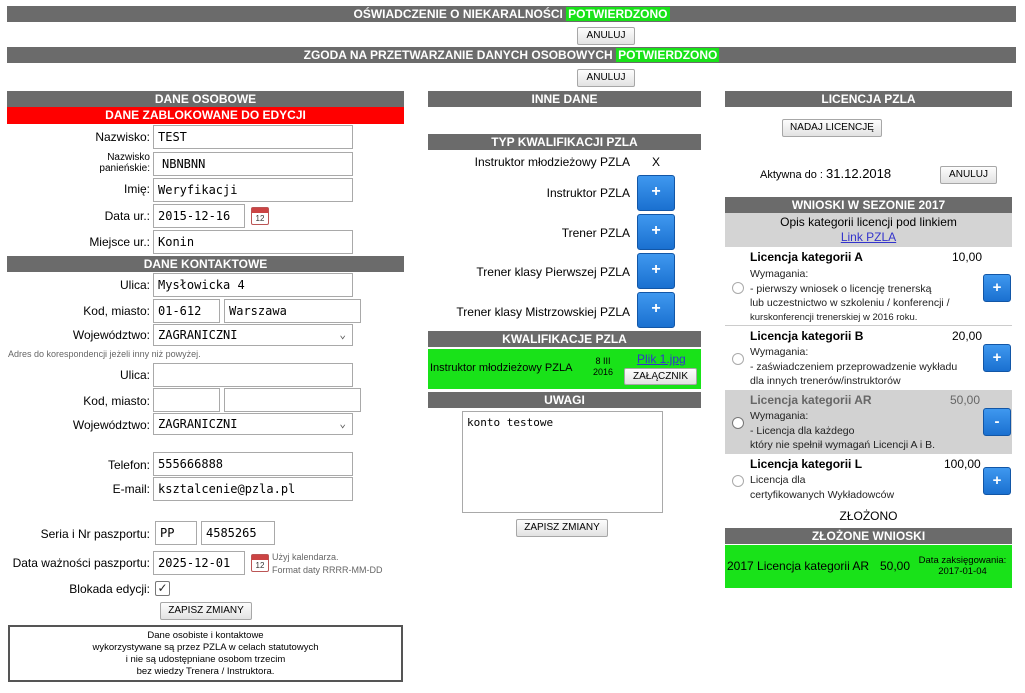 The height and width of the screenshot is (693, 1025). What do you see at coordinates (859, 173) in the screenshot?
I see `active-date: 31.12.2018` at bounding box center [859, 173].